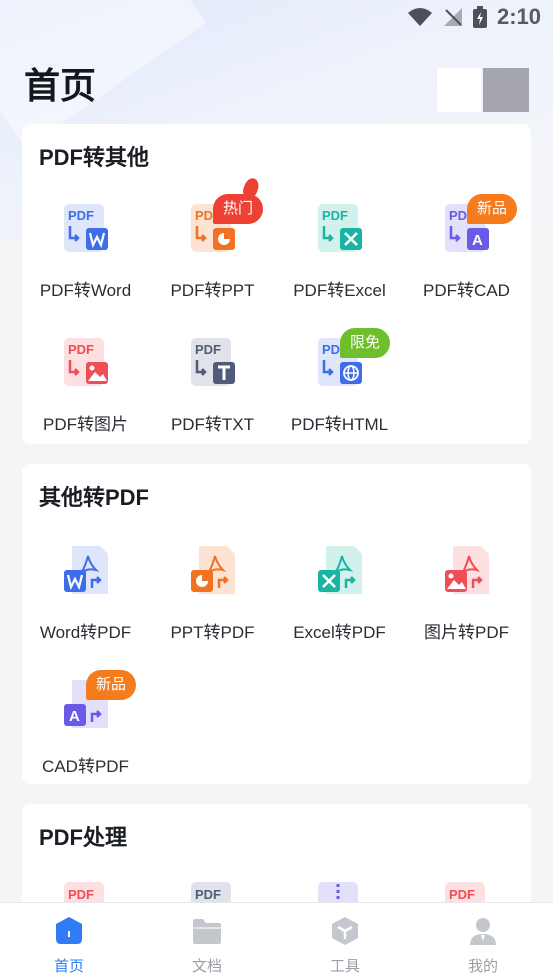  I want to click on tab-label: 文档, so click(206, 966).